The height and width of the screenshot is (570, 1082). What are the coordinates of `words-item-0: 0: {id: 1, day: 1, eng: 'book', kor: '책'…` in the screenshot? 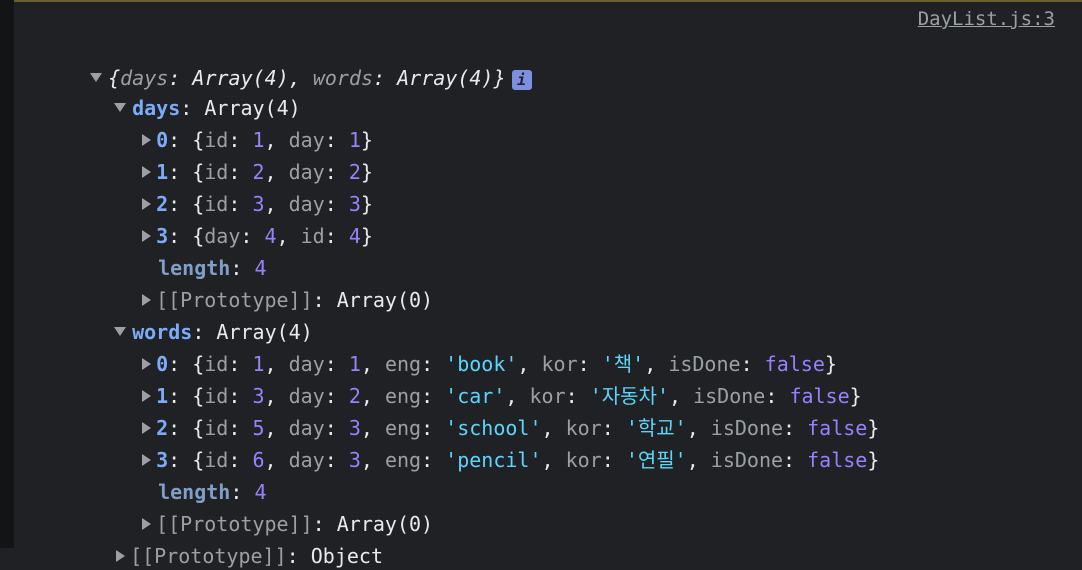 It's located at (476, 349).